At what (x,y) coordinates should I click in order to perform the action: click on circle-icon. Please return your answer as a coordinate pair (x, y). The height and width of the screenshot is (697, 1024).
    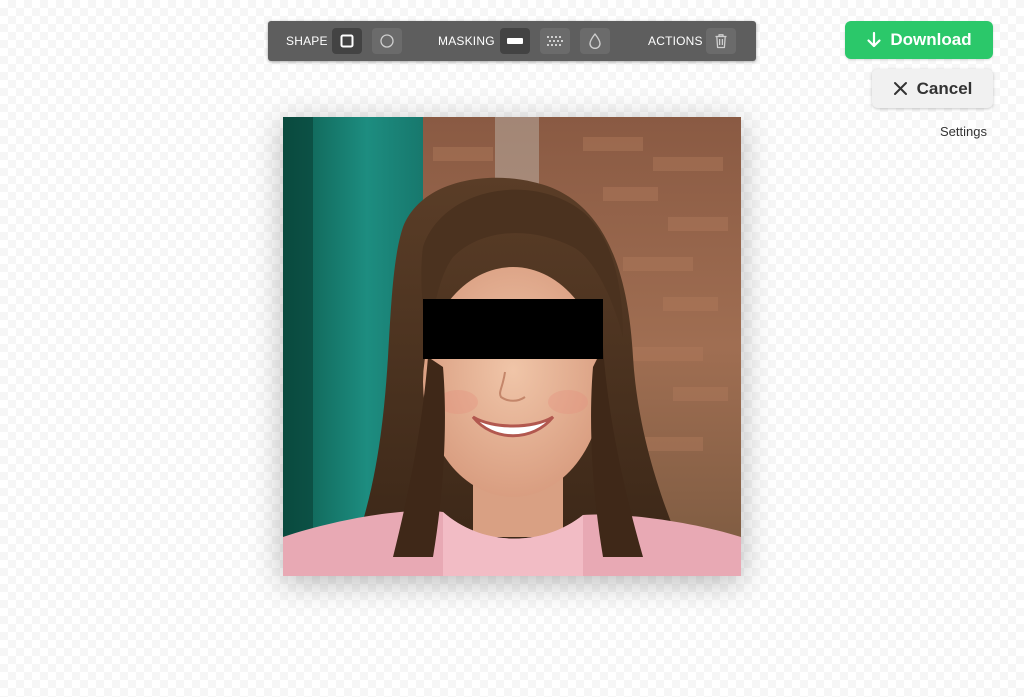
    Looking at the image, I should click on (387, 41).